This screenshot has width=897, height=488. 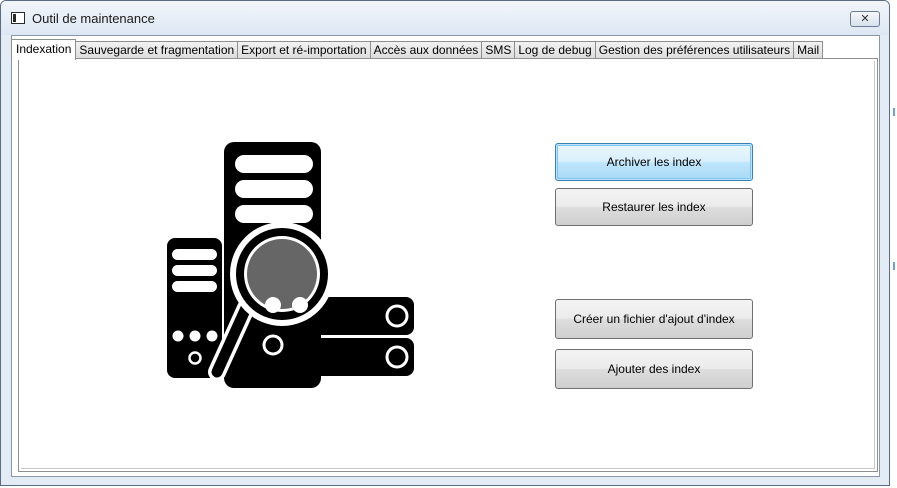 I want to click on archive-index-button: Archiver les index, so click(x=654, y=162).